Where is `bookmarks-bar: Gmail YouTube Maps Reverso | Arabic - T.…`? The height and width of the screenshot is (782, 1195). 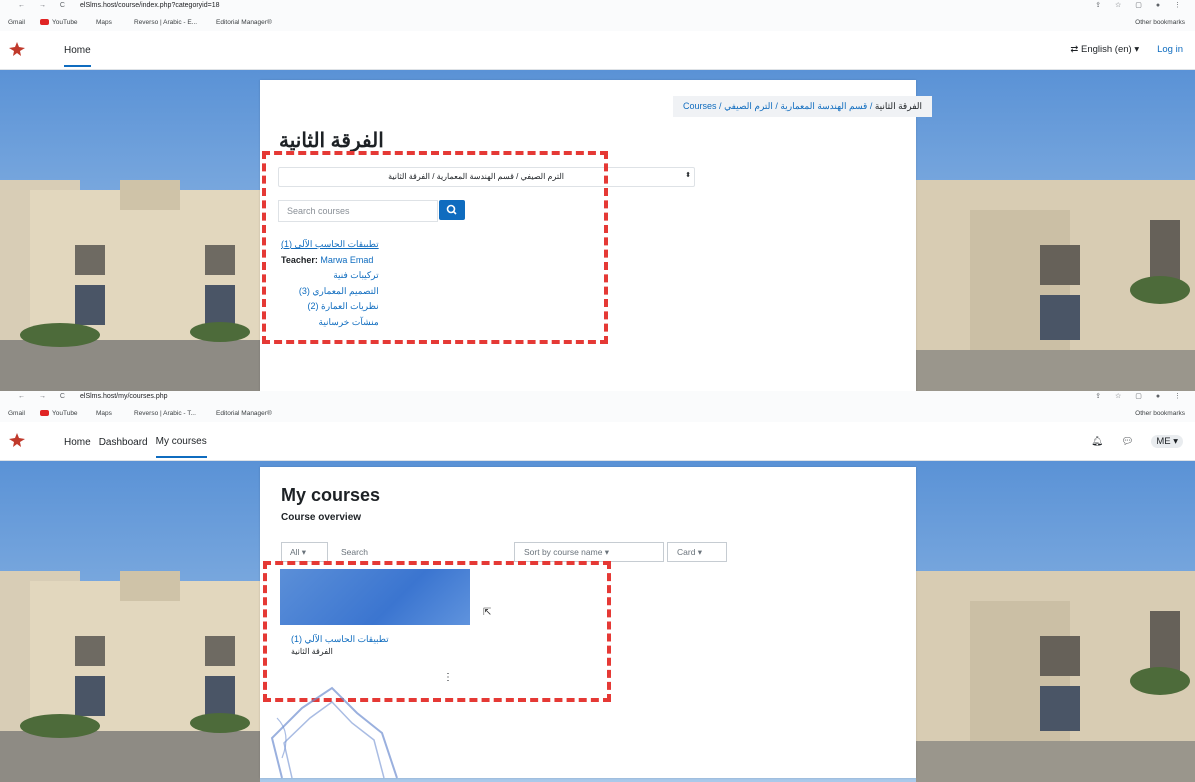
bookmarks-bar: Gmail YouTube Maps Reverso | Arabic - T.… is located at coordinates (597, 414).